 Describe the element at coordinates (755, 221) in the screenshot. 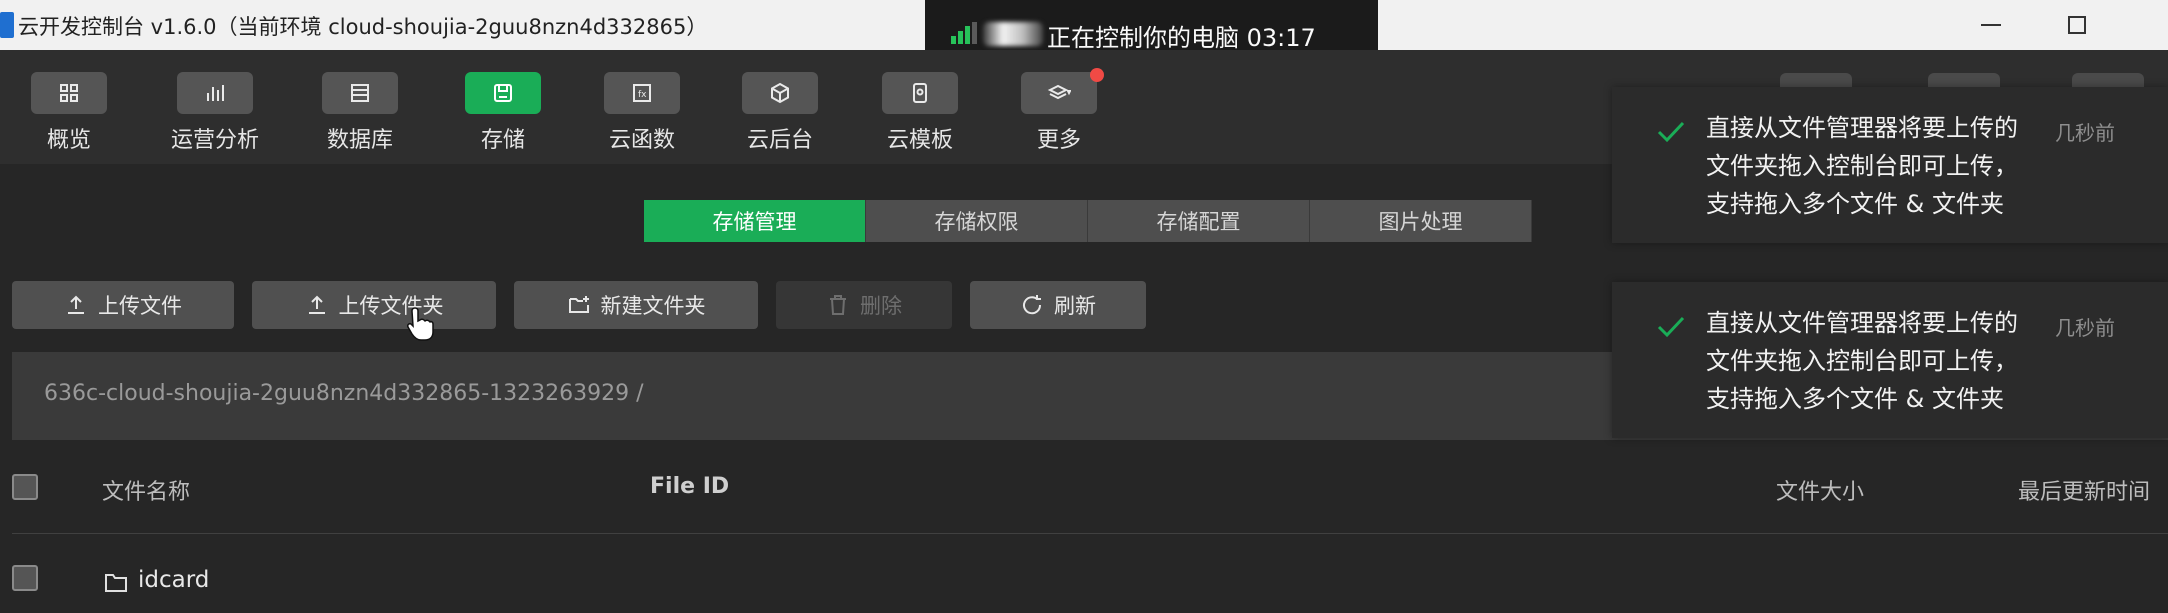

I see `tab-storage-management: 存储管理` at that location.